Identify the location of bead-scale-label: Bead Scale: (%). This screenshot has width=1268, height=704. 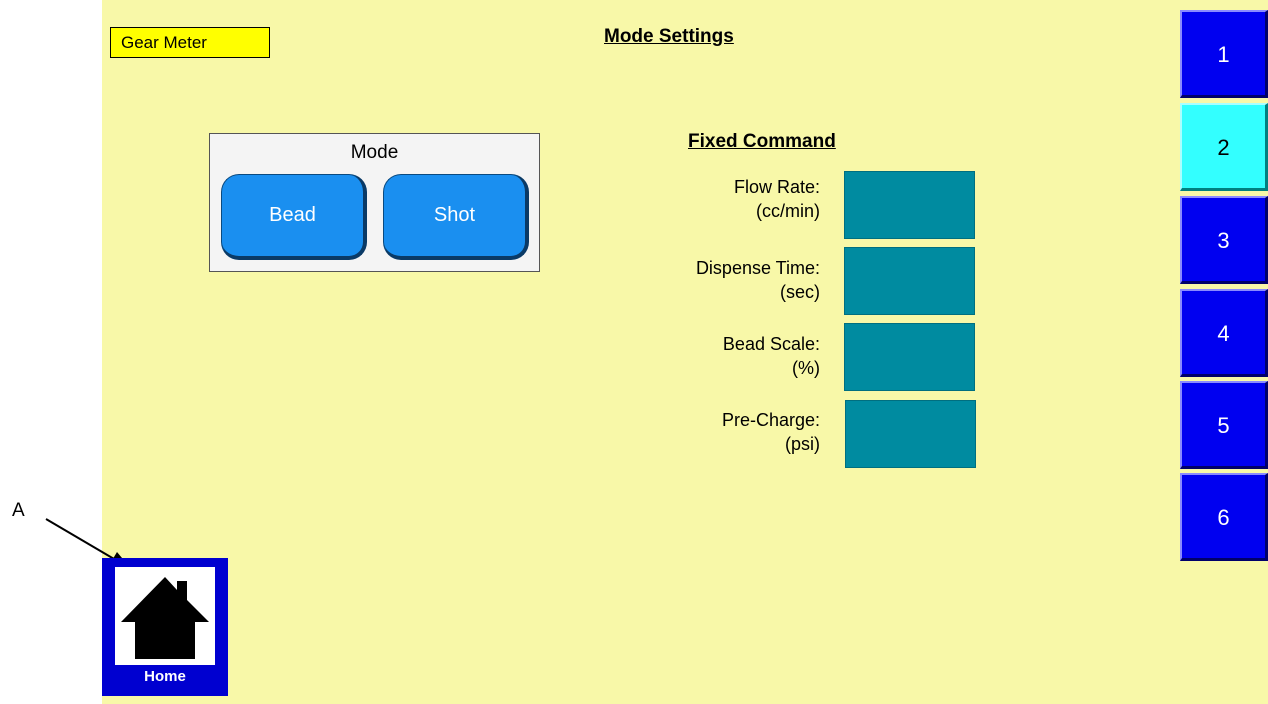
(771, 356).